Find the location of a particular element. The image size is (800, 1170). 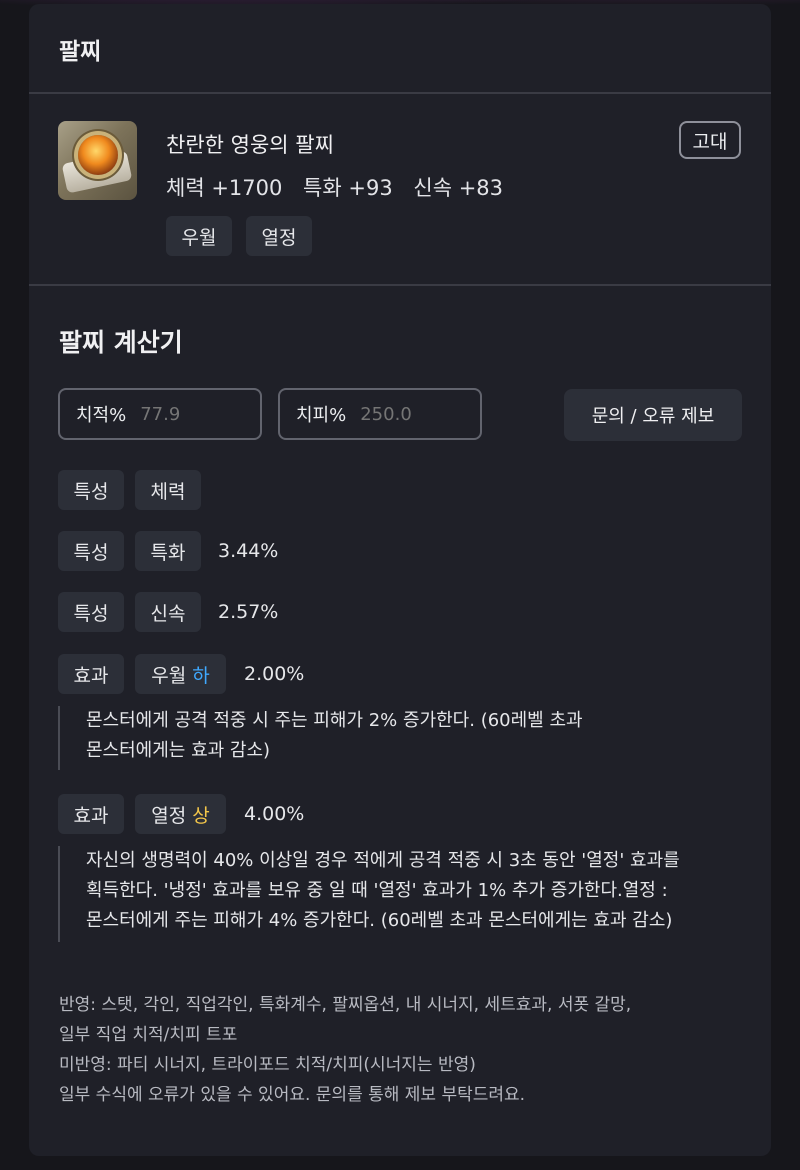

effect-name: 열정 is located at coordinates (169, 815).